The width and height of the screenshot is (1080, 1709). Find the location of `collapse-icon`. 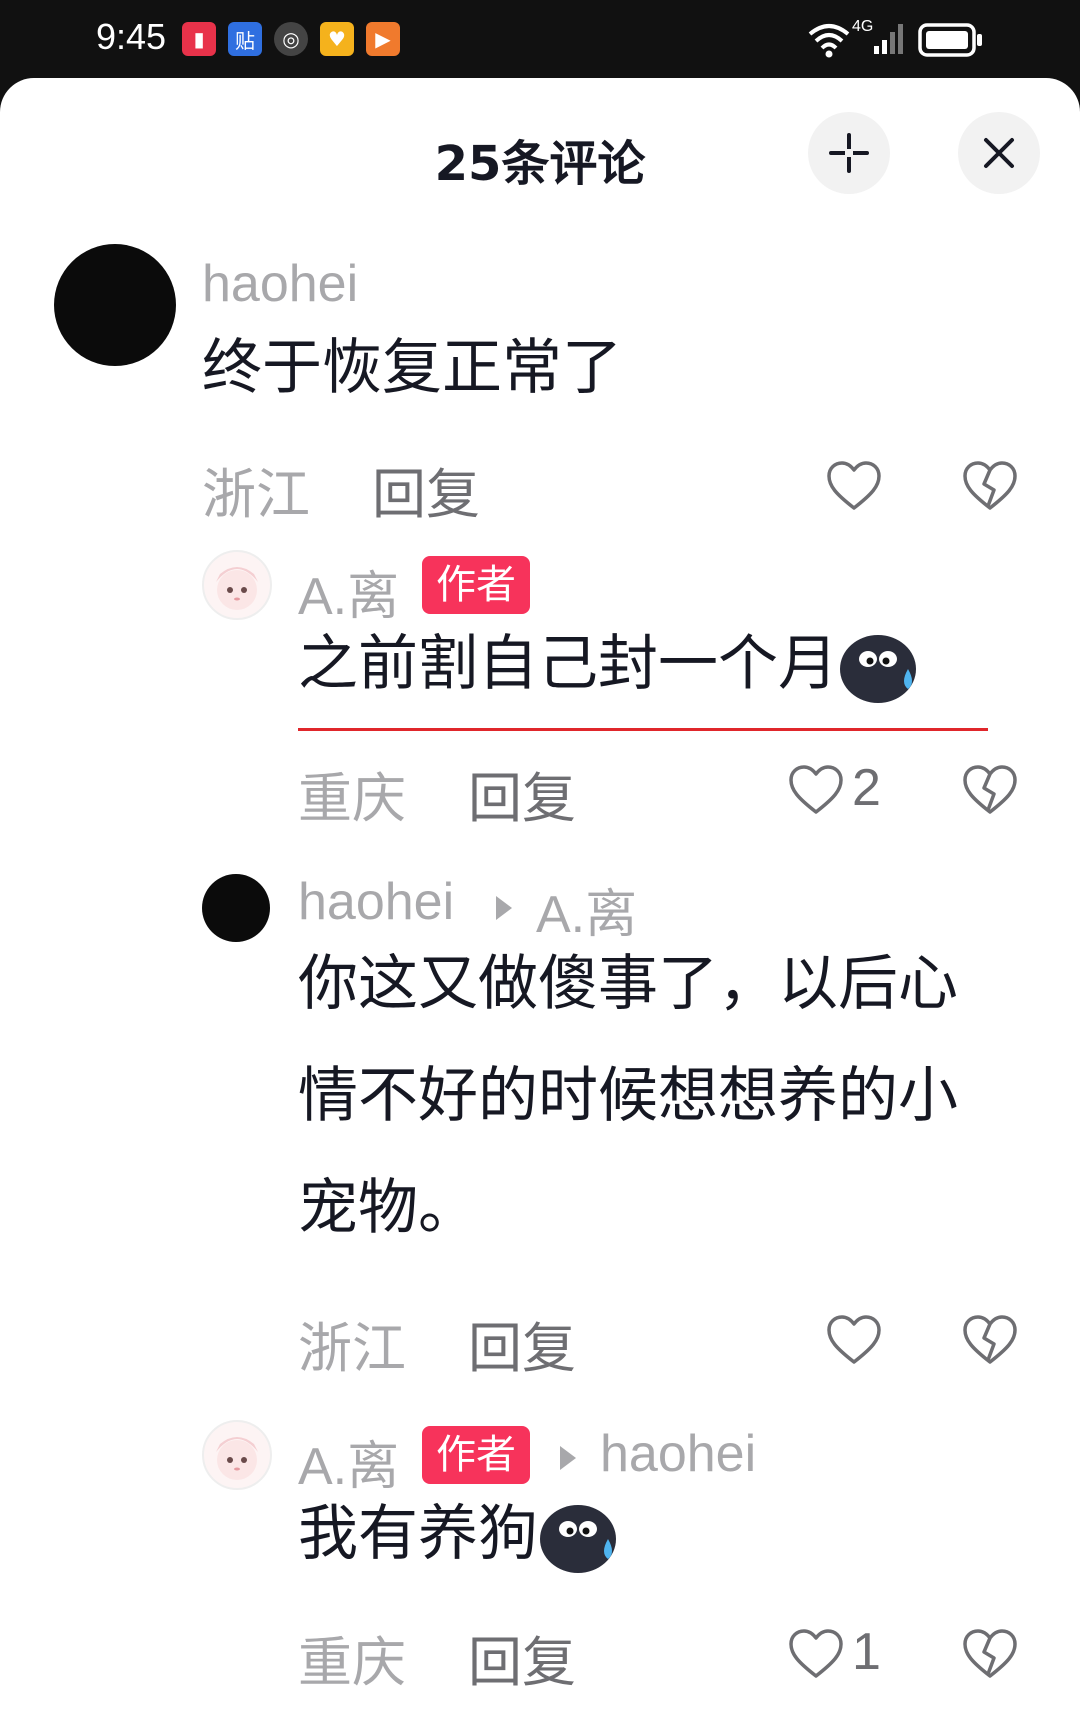

collapse-icon is located at coordinates (849, 153).